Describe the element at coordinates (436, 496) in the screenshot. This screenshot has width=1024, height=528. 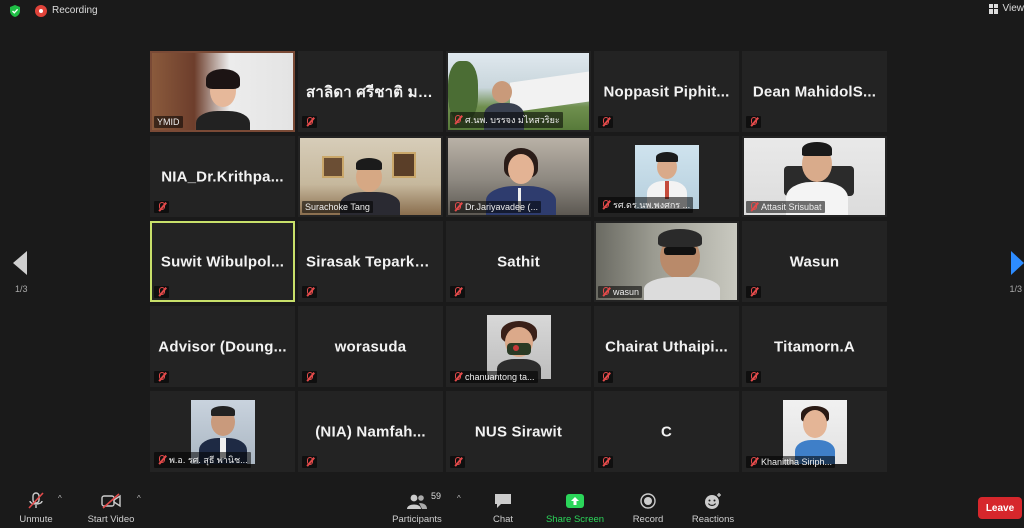
I see `participants-count: 59` at that location.